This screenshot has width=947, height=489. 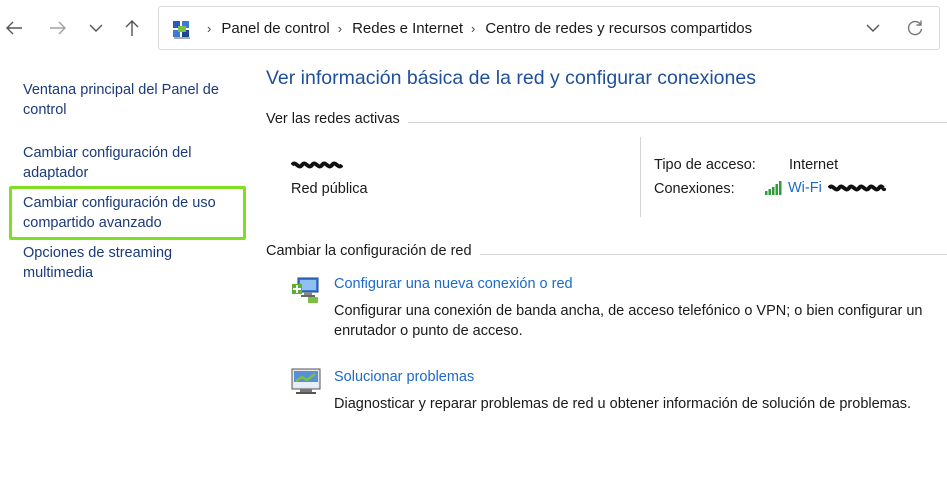 I want to click on access-type-label: Tipo de acceso:, so click(x=705, y=165).